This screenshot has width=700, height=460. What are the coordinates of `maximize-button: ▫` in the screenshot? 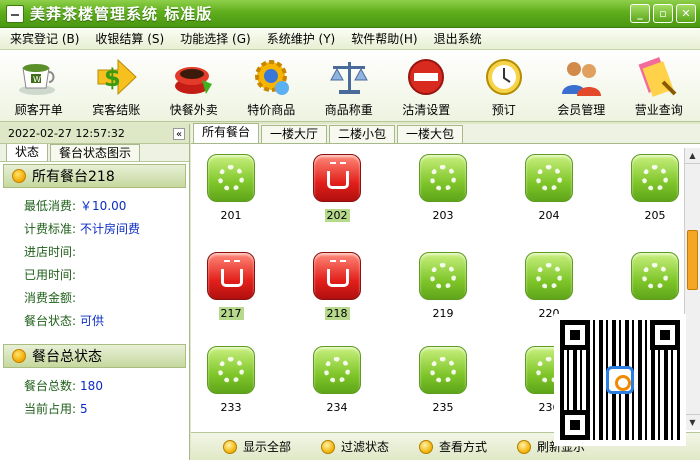 It's located at (663, 13).